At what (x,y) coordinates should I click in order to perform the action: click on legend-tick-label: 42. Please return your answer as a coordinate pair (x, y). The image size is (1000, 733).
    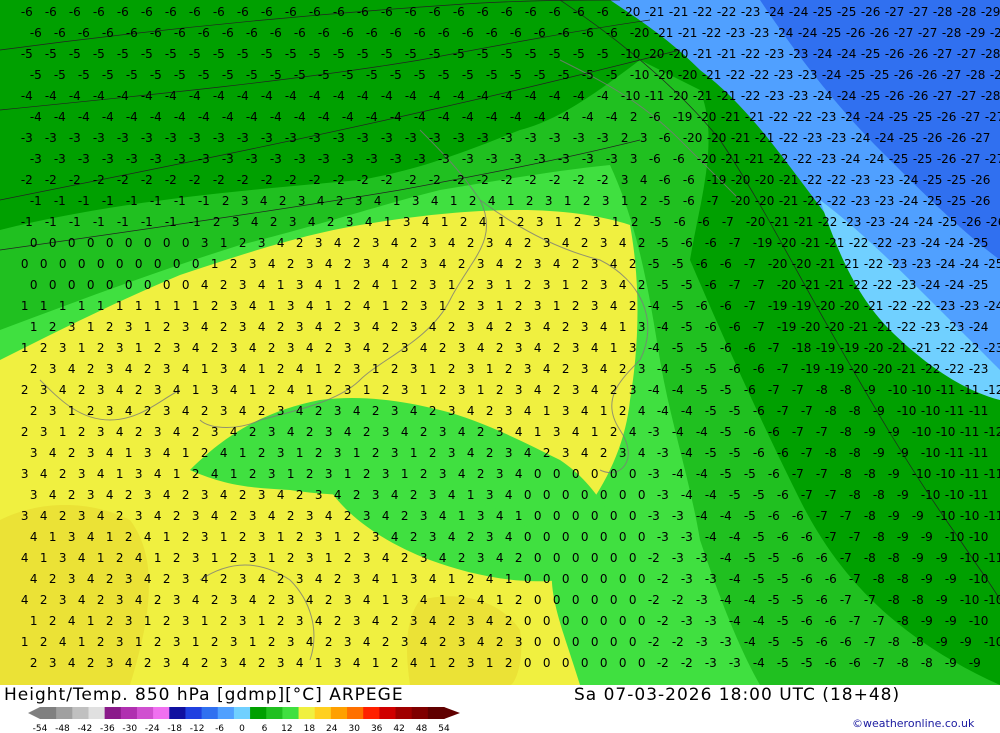
    Looking at the image, I should click on (398, 728).